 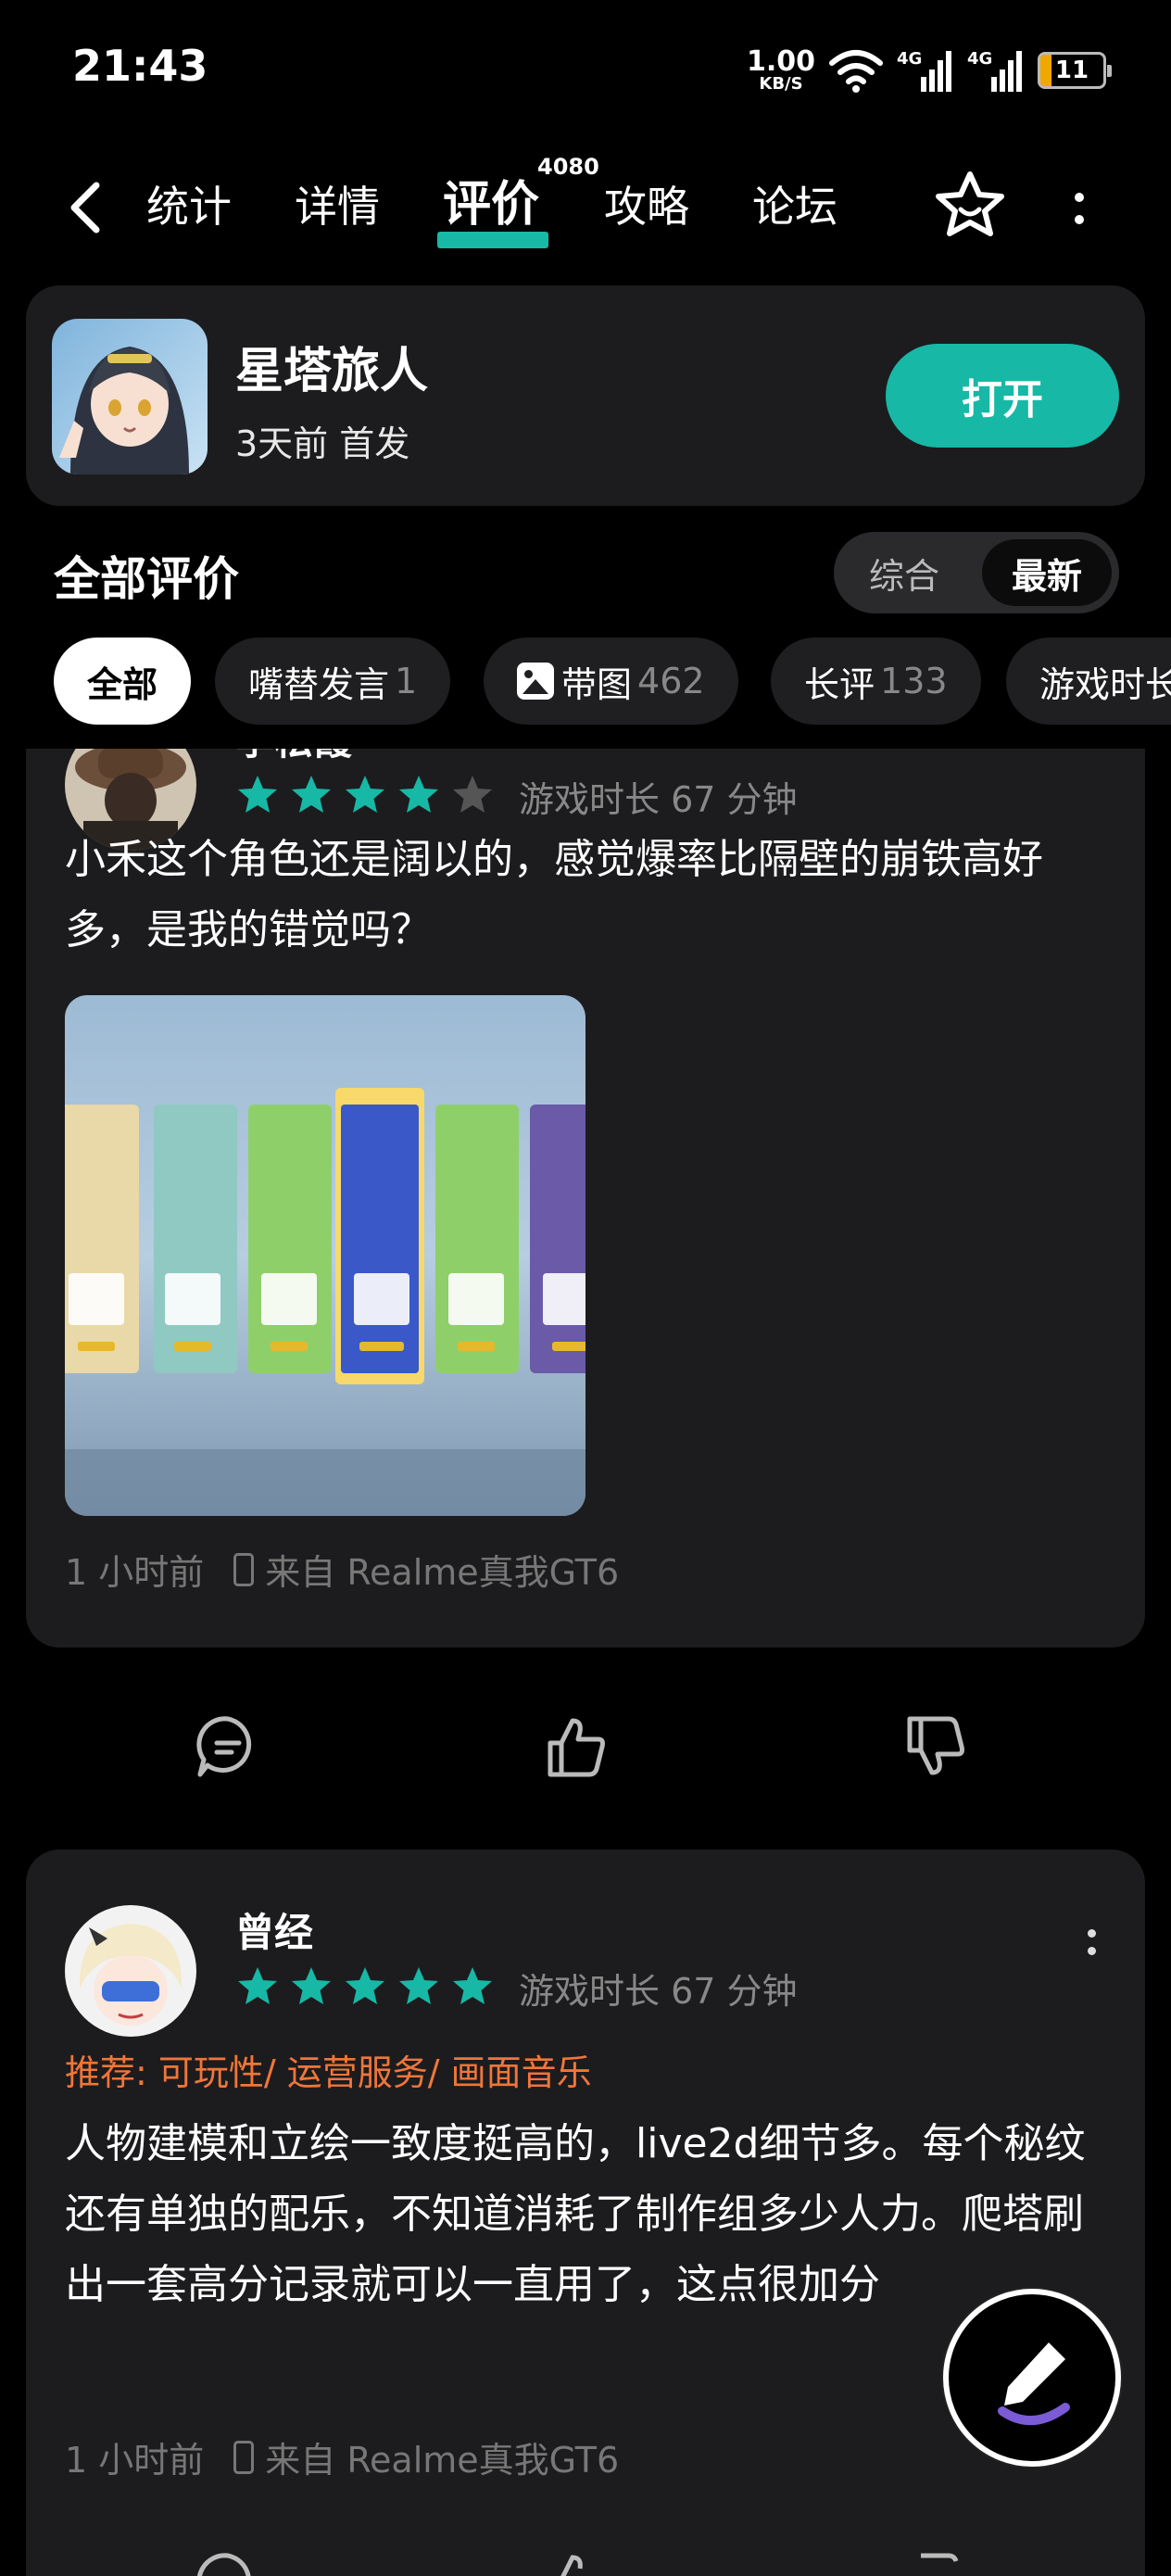 What do you see at coordinates (554, 894) in the screenshot?
I see `review-text: 小禾这个角色还是阔以的，感觉爆率比隔壁的崩铁高好多，是我的错觉吗？` at bounding box center [554, 894].